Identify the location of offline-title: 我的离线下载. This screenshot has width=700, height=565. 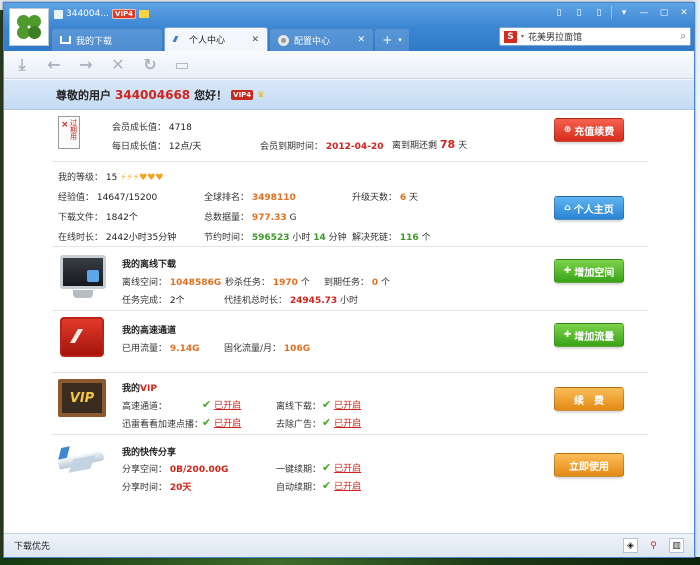
(149, 265).